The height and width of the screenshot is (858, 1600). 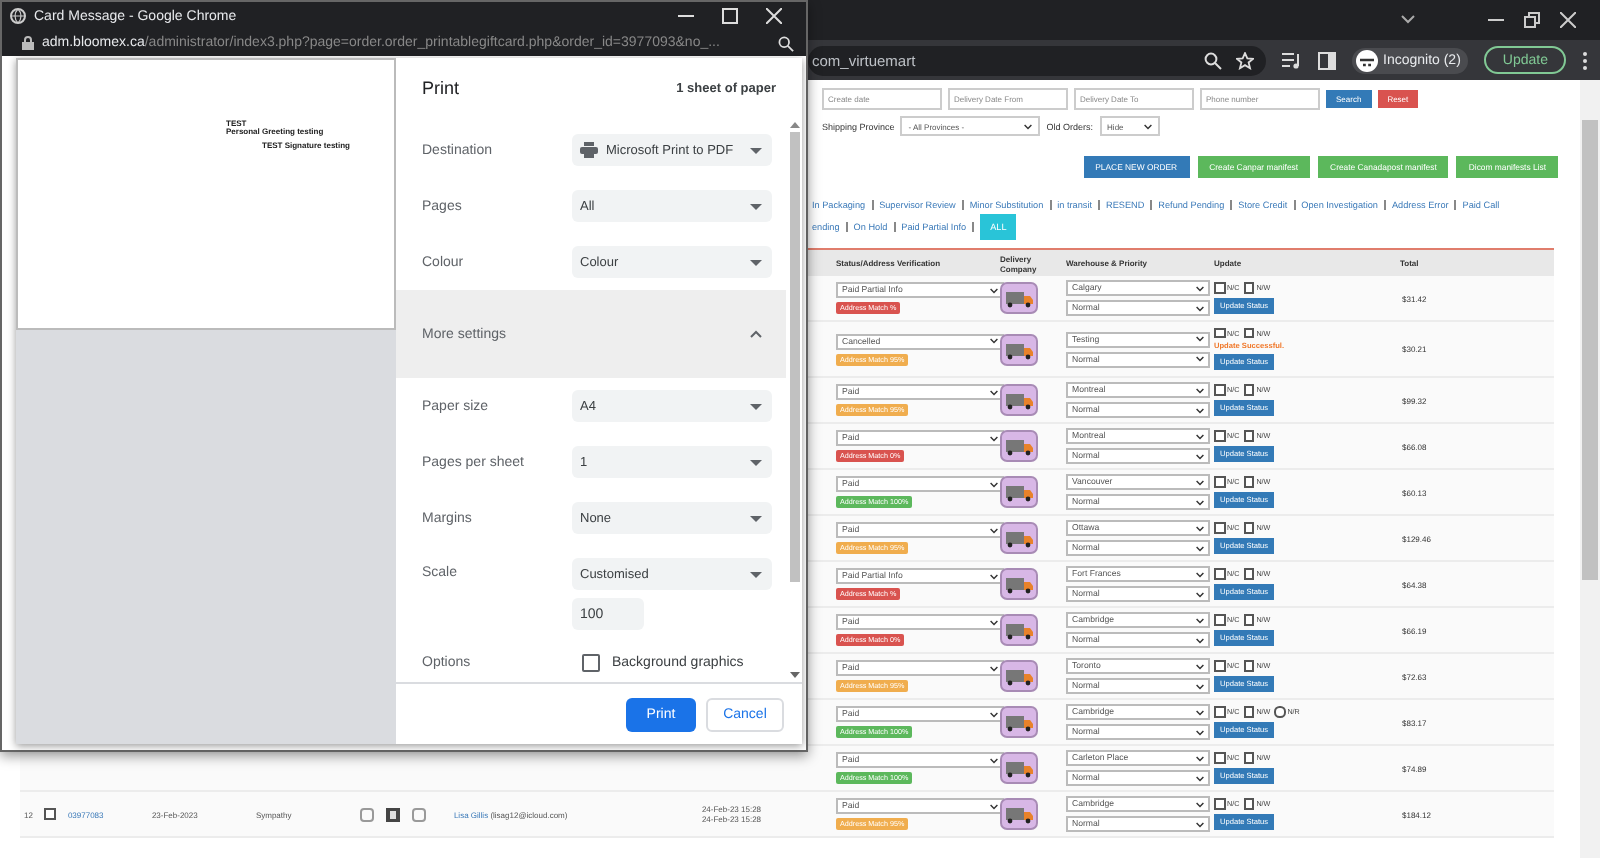 What do you see at coordinates (1366, 60) in the screenshot?
I see `incognito-icon` at bounding box center [1366, 60].